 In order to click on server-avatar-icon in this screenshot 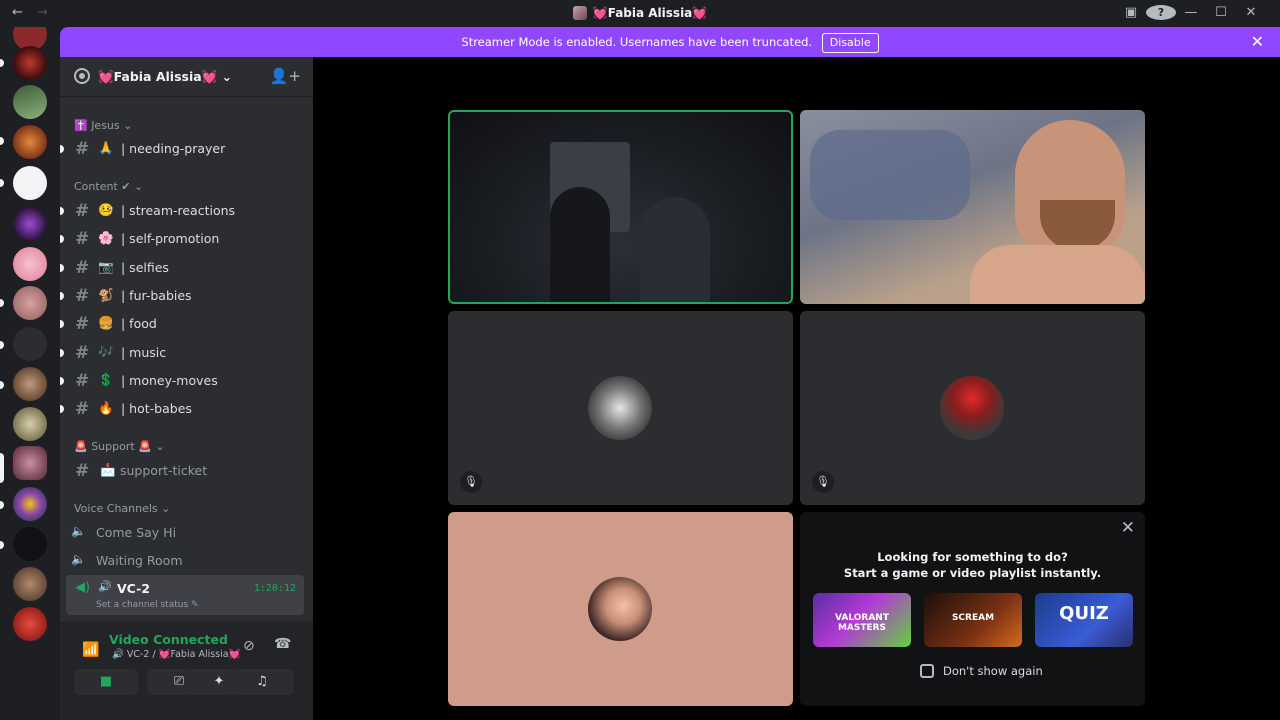, I will do `click(579, 13)`.